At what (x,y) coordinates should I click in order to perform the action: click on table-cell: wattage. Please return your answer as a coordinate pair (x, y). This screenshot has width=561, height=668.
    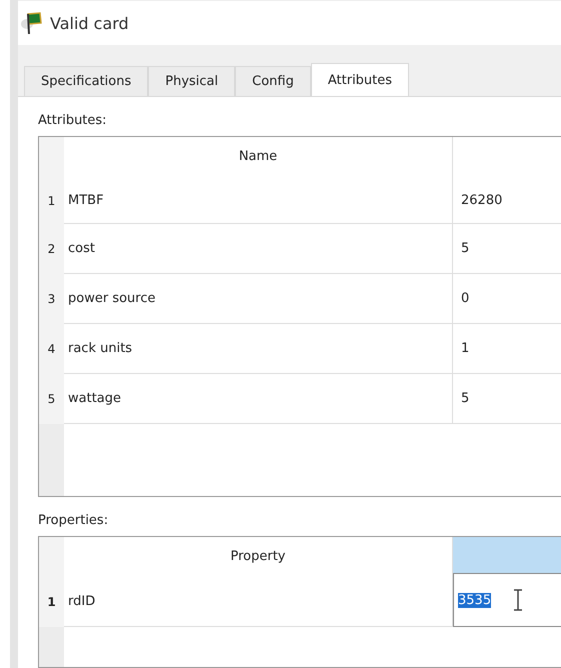
    Looking at the image, I should click on (258, 399).